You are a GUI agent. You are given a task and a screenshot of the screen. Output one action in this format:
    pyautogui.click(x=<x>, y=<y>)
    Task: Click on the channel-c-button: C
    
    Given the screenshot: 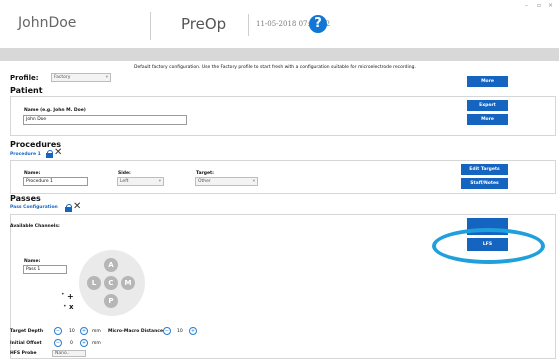 What is the action you would take?
    pyautogui.click(x=111, y=283)
    